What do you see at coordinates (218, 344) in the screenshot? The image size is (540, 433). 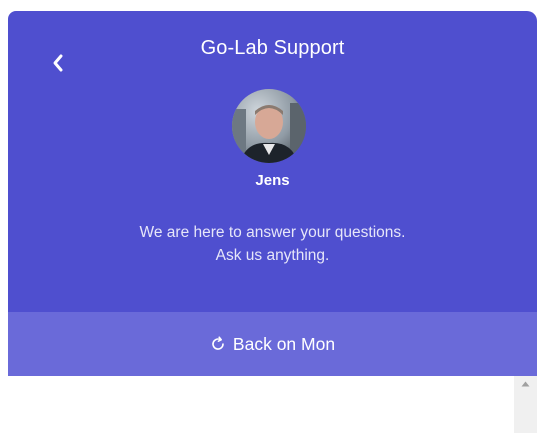 I see `reload-icon` at bounding box center [218, 344].